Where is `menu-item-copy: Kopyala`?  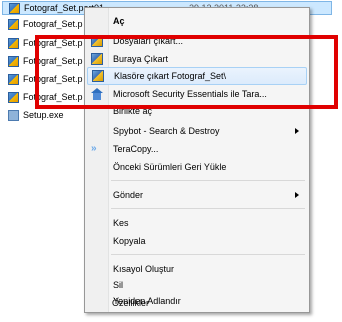 menu-item-copy: Kopyala is located at coordinates (197, 241).